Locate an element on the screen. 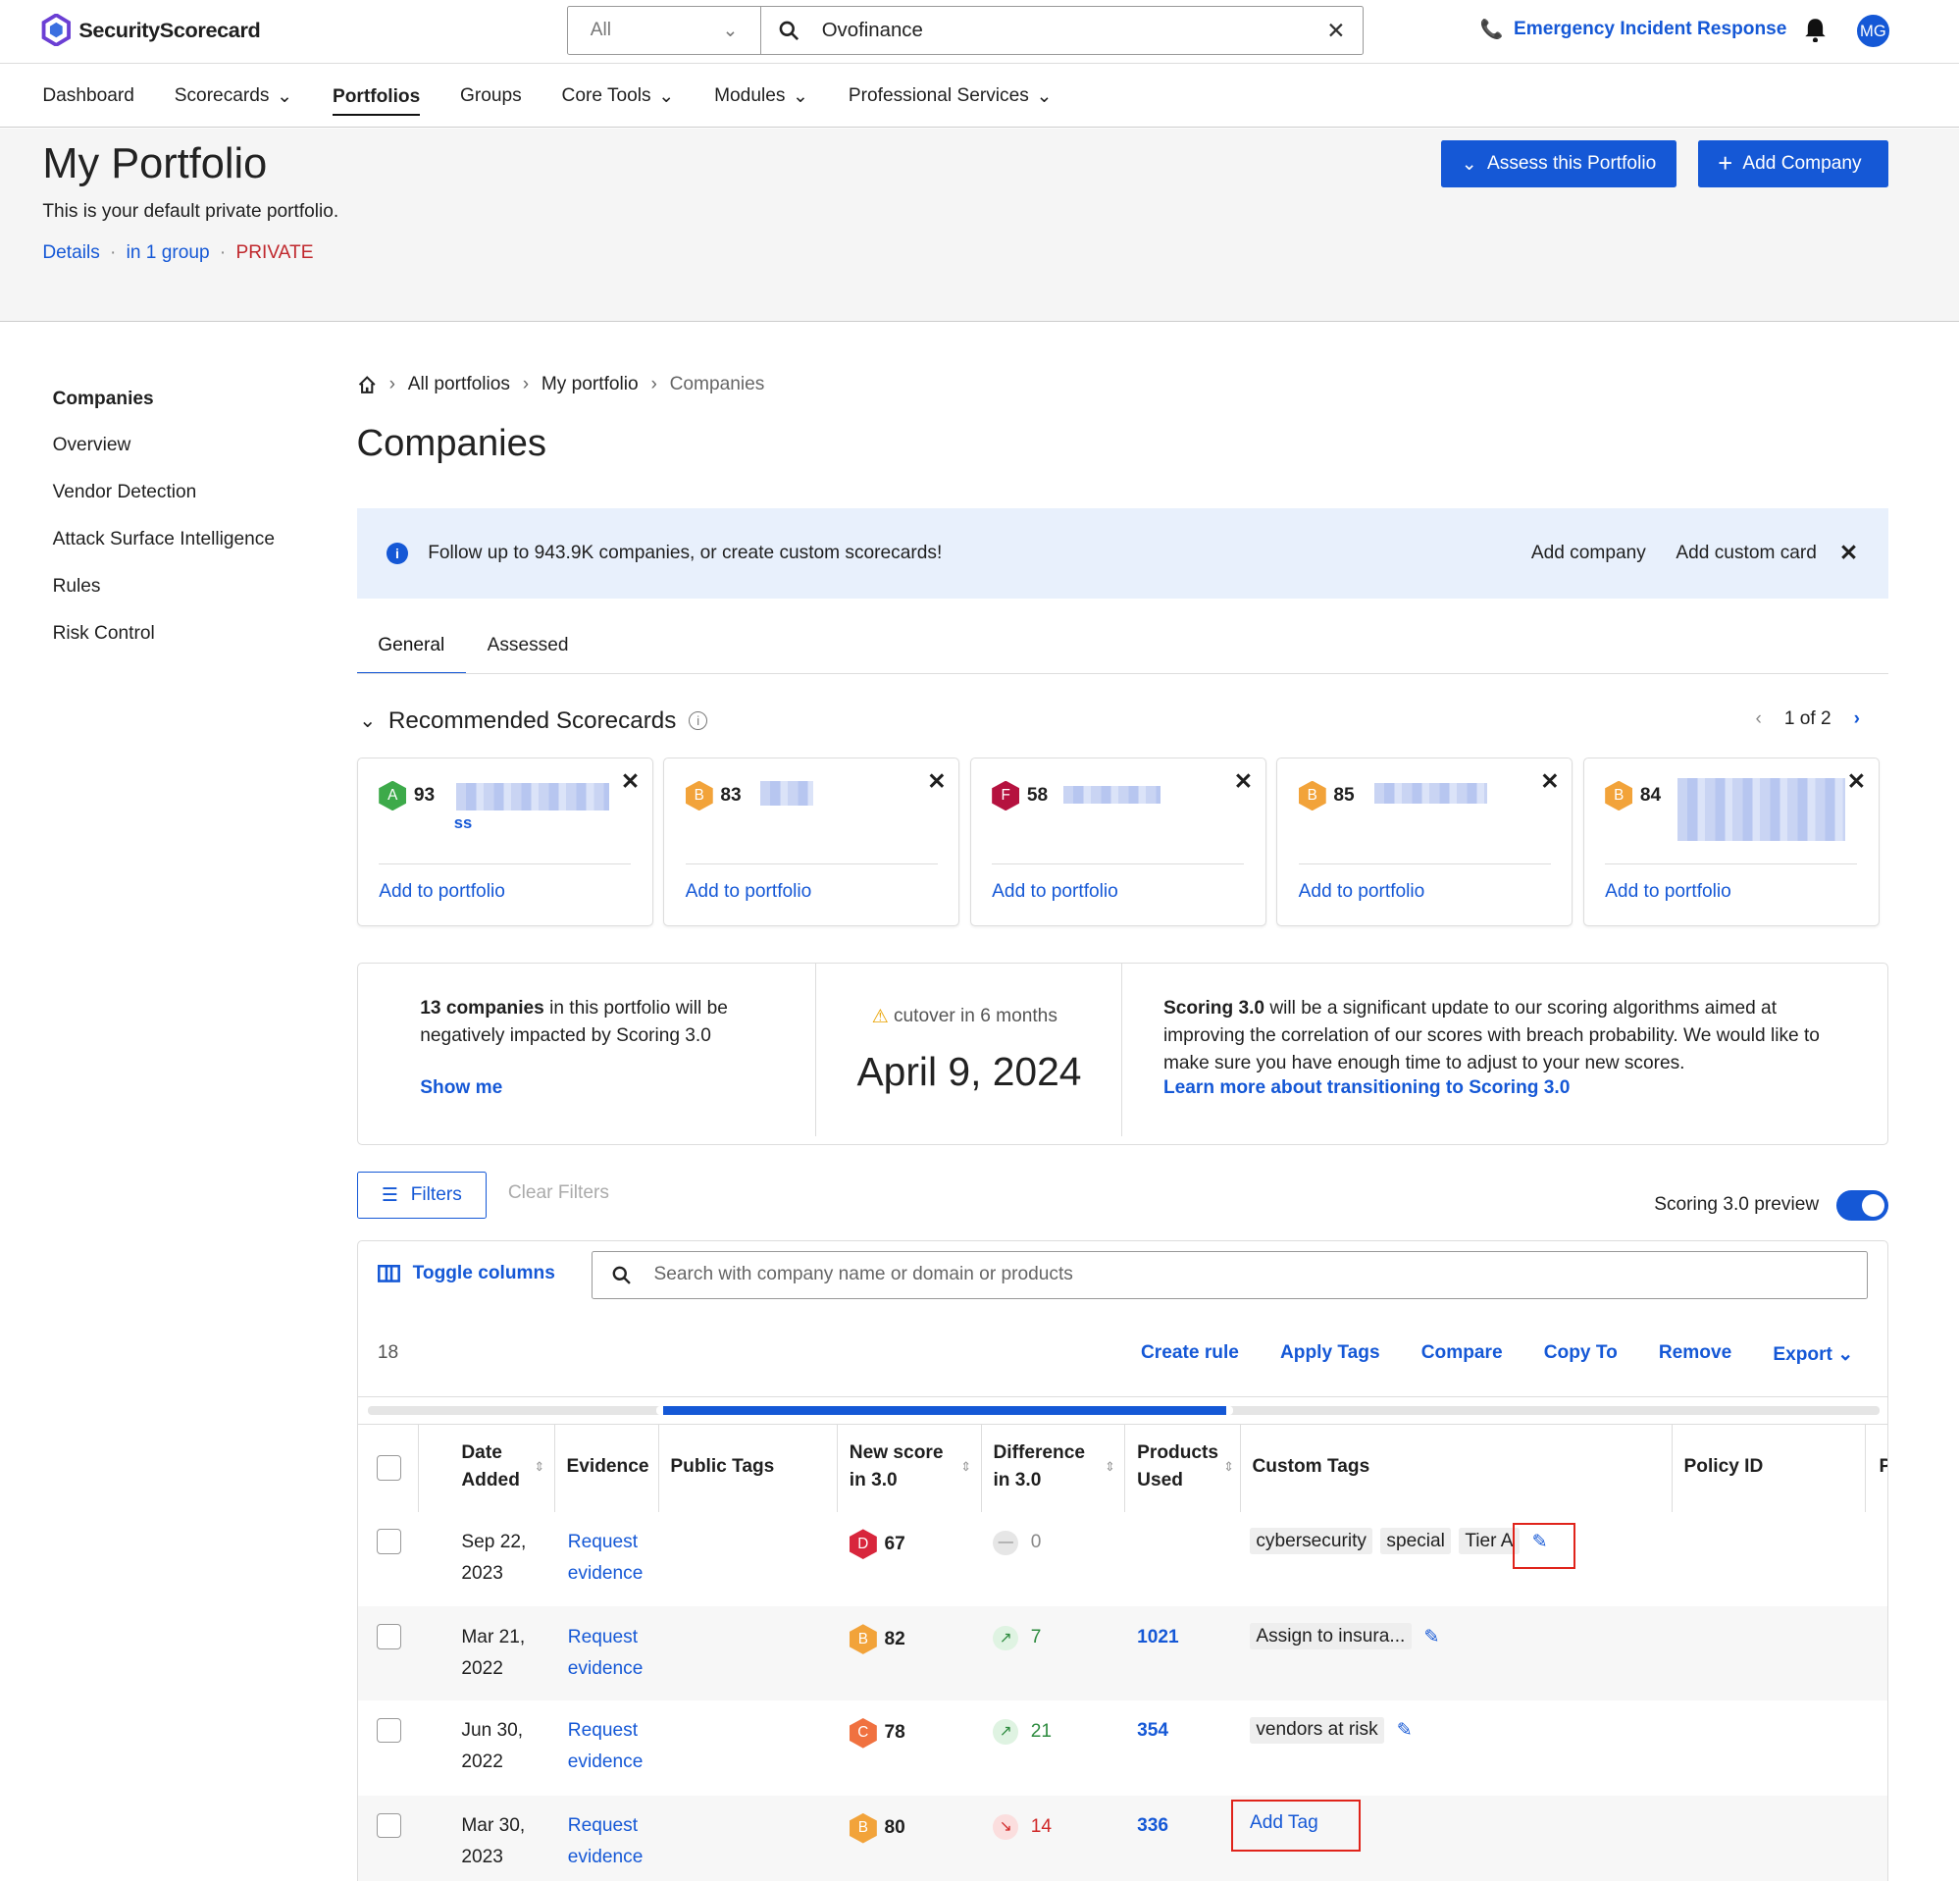 The image size is (1960, 1882). copy-to-button: Copy To is located at coordinates (1581, 1354).